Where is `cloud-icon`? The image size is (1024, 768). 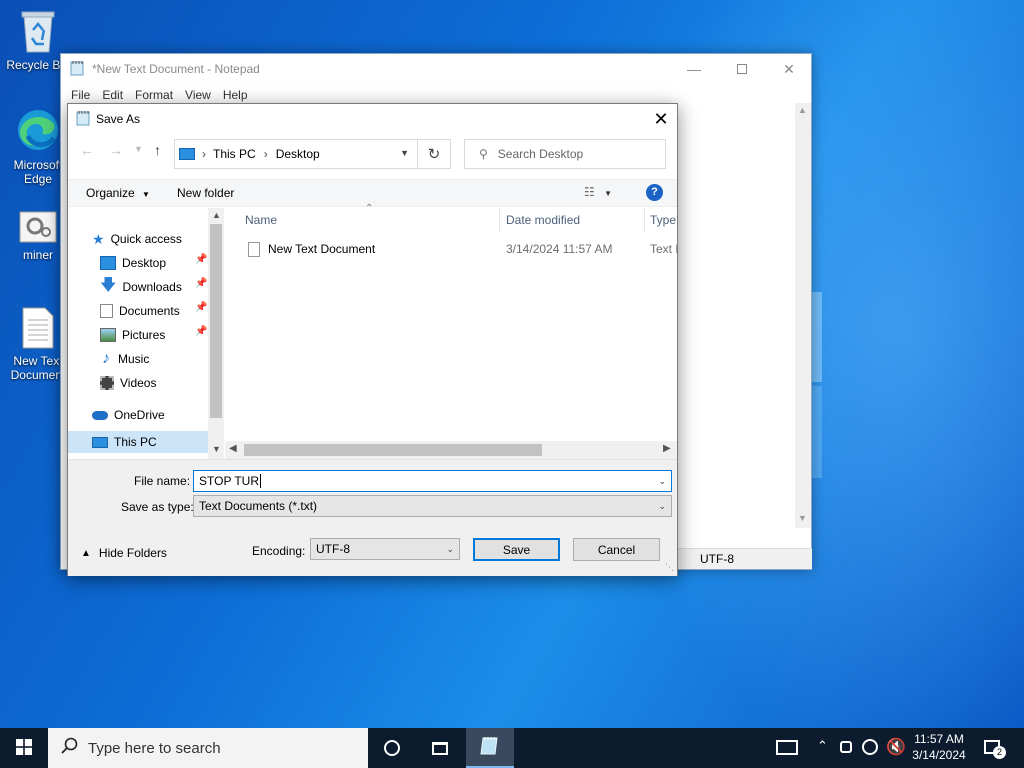 cloud-icon is located at coordinates (100, 415).